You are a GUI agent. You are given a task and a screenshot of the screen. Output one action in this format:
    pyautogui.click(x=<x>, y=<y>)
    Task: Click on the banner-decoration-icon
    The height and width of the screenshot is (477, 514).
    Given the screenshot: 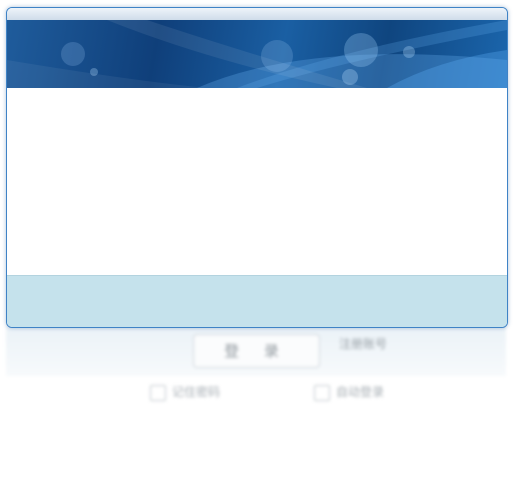 What is the action you would take?
    pyautogui.click(x=257, y=54)
    